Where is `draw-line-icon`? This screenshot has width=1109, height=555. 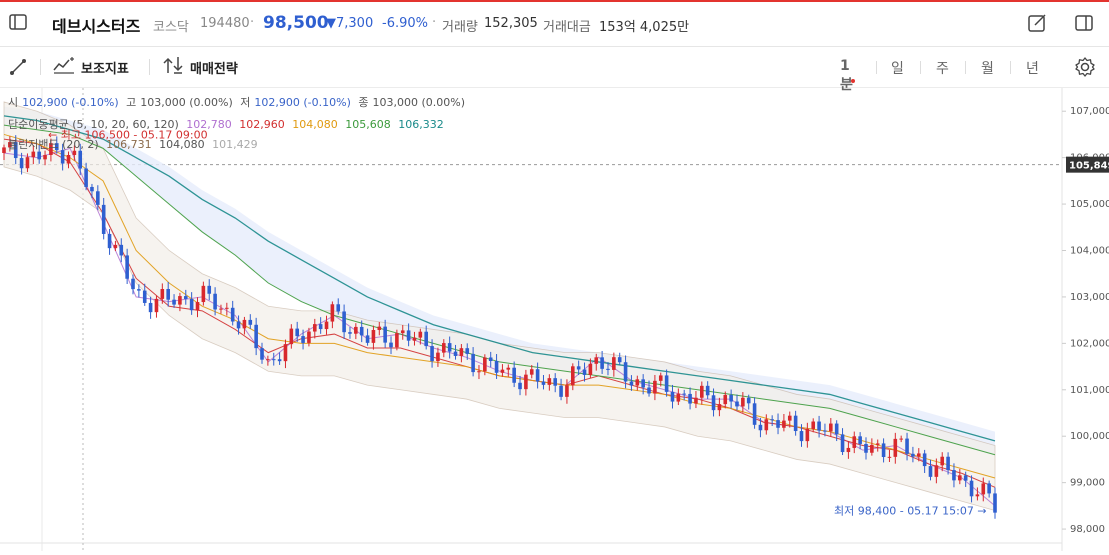 draw-line-icon is located at coordinates (18, 67).